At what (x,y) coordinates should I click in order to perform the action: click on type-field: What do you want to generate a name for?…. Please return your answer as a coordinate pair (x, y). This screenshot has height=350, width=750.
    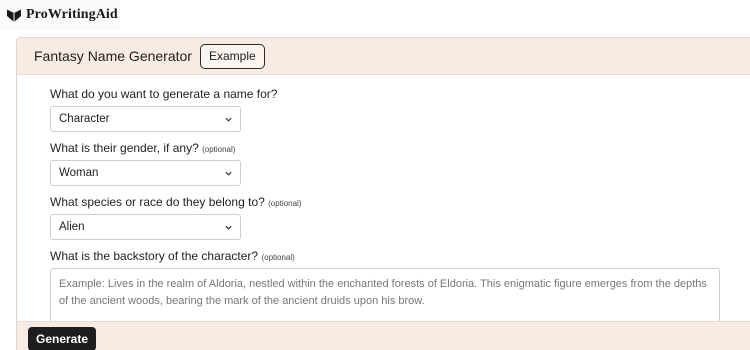
    Looking at the image, I should click on (385, 109).